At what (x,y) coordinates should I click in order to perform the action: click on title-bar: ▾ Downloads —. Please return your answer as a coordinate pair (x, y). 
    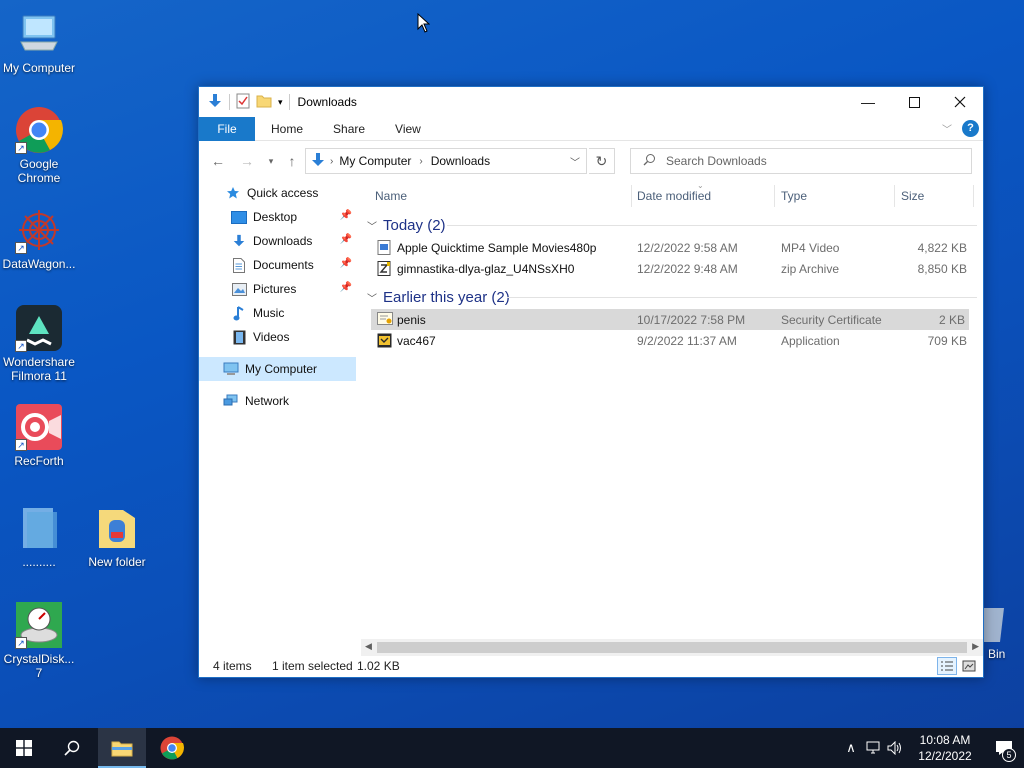
    Looking at the image, I should click on (591, 102).